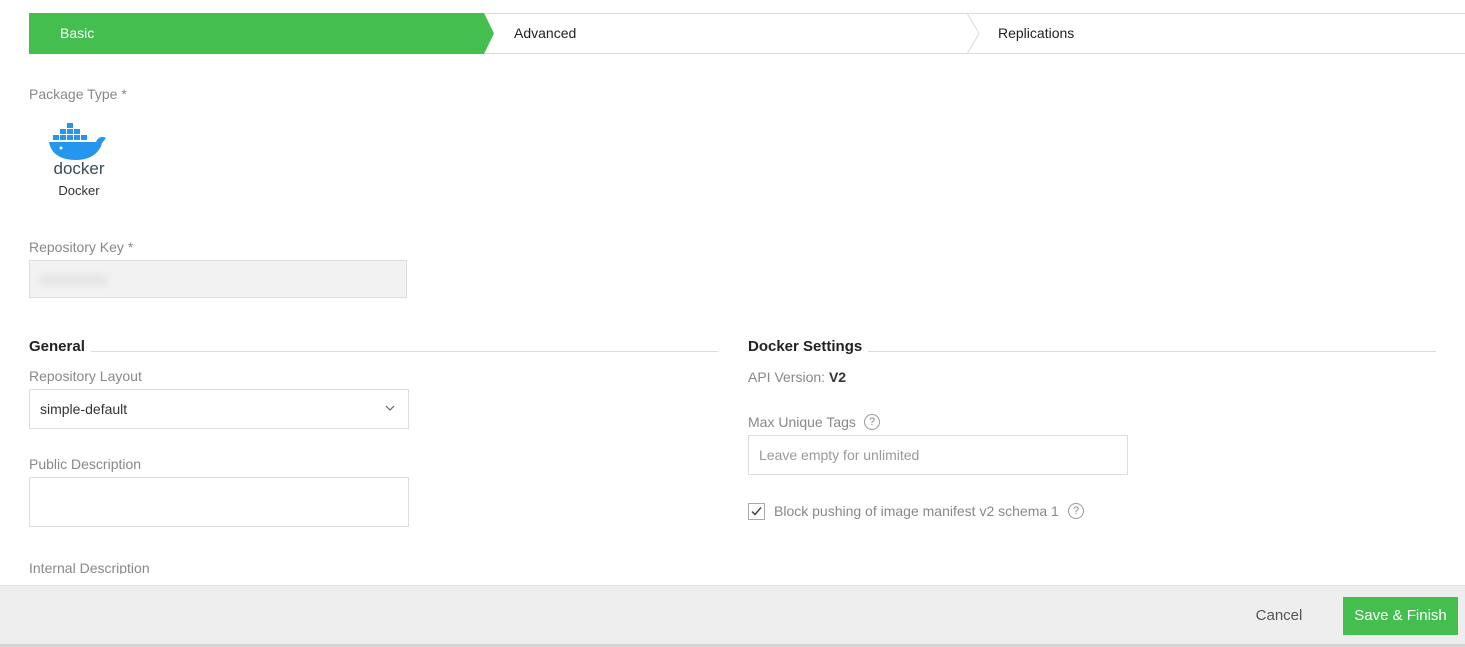 This screenshot has width=1465, height=647. I want to click on docker-logo-text: docker, so click(78, 167).